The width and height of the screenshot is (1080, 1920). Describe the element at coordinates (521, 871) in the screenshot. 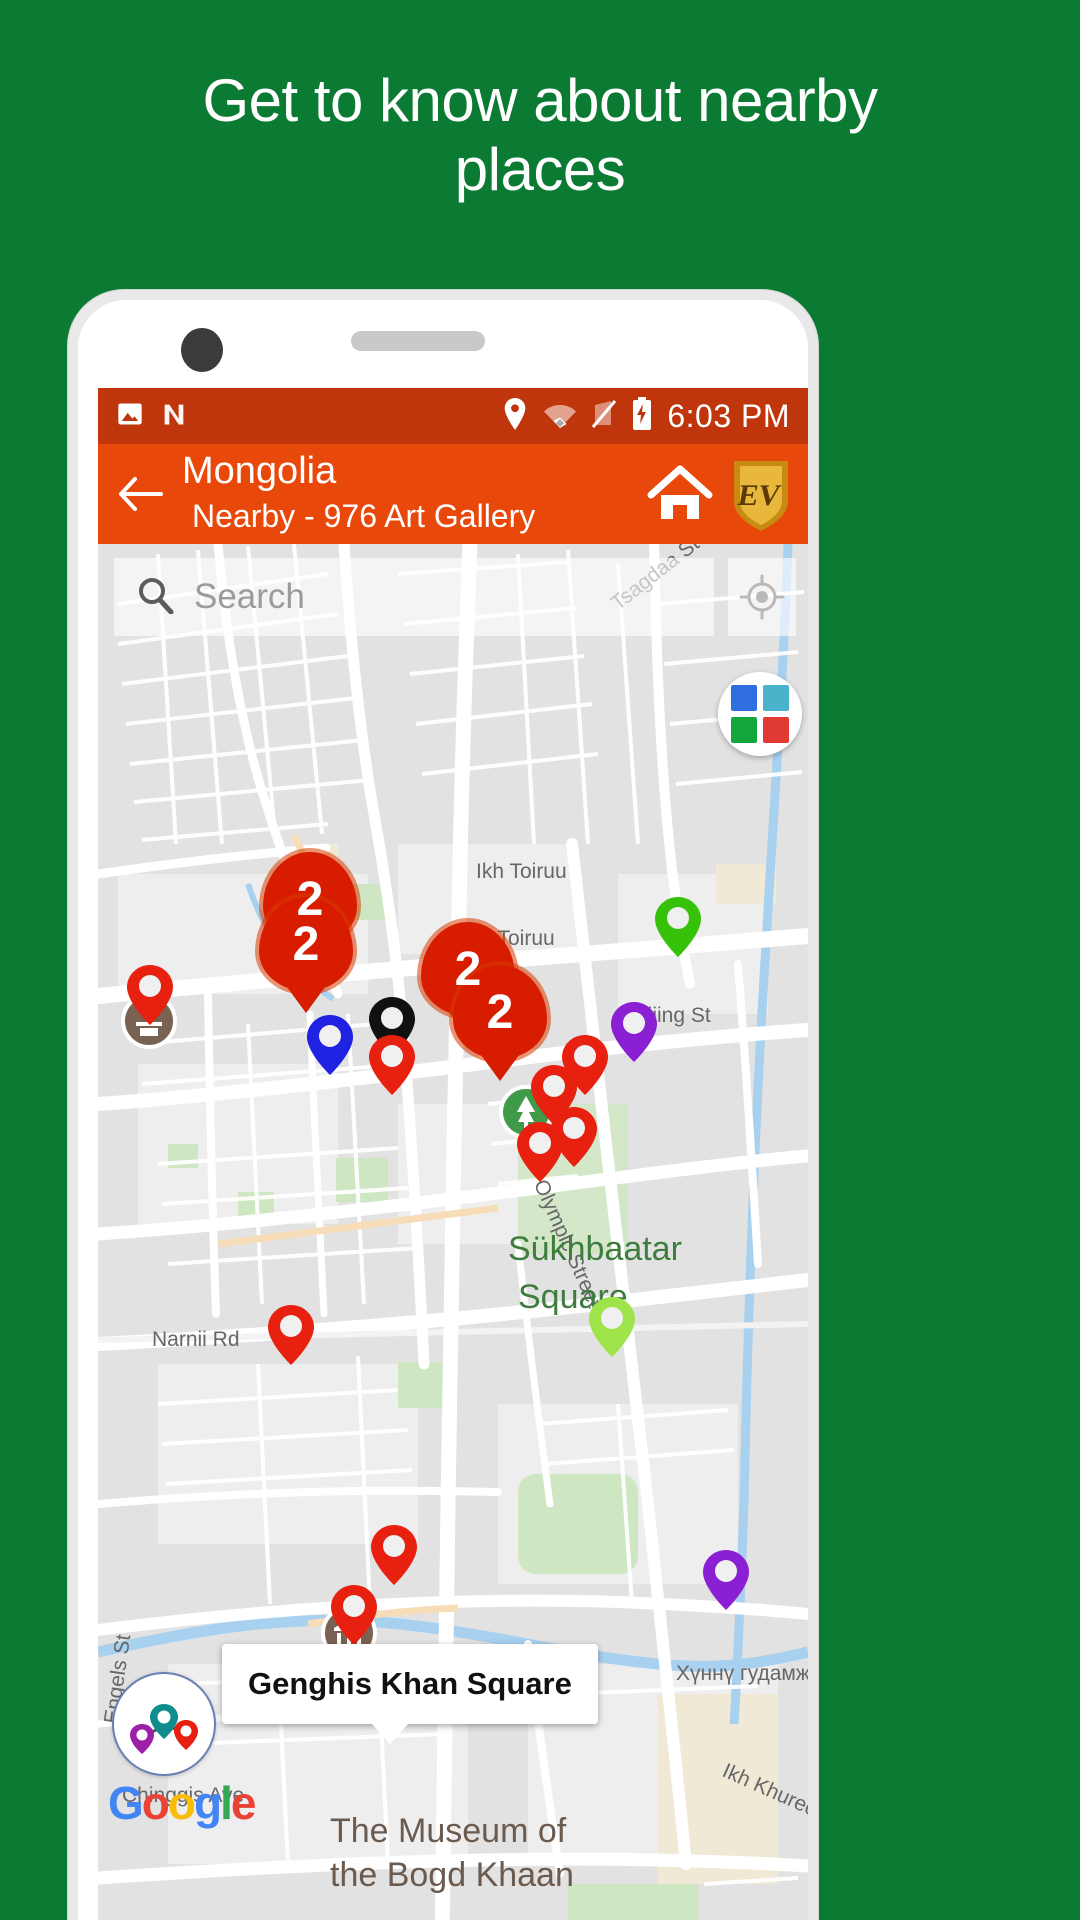

I see `street-label: Ikh Toiruu` at that location.